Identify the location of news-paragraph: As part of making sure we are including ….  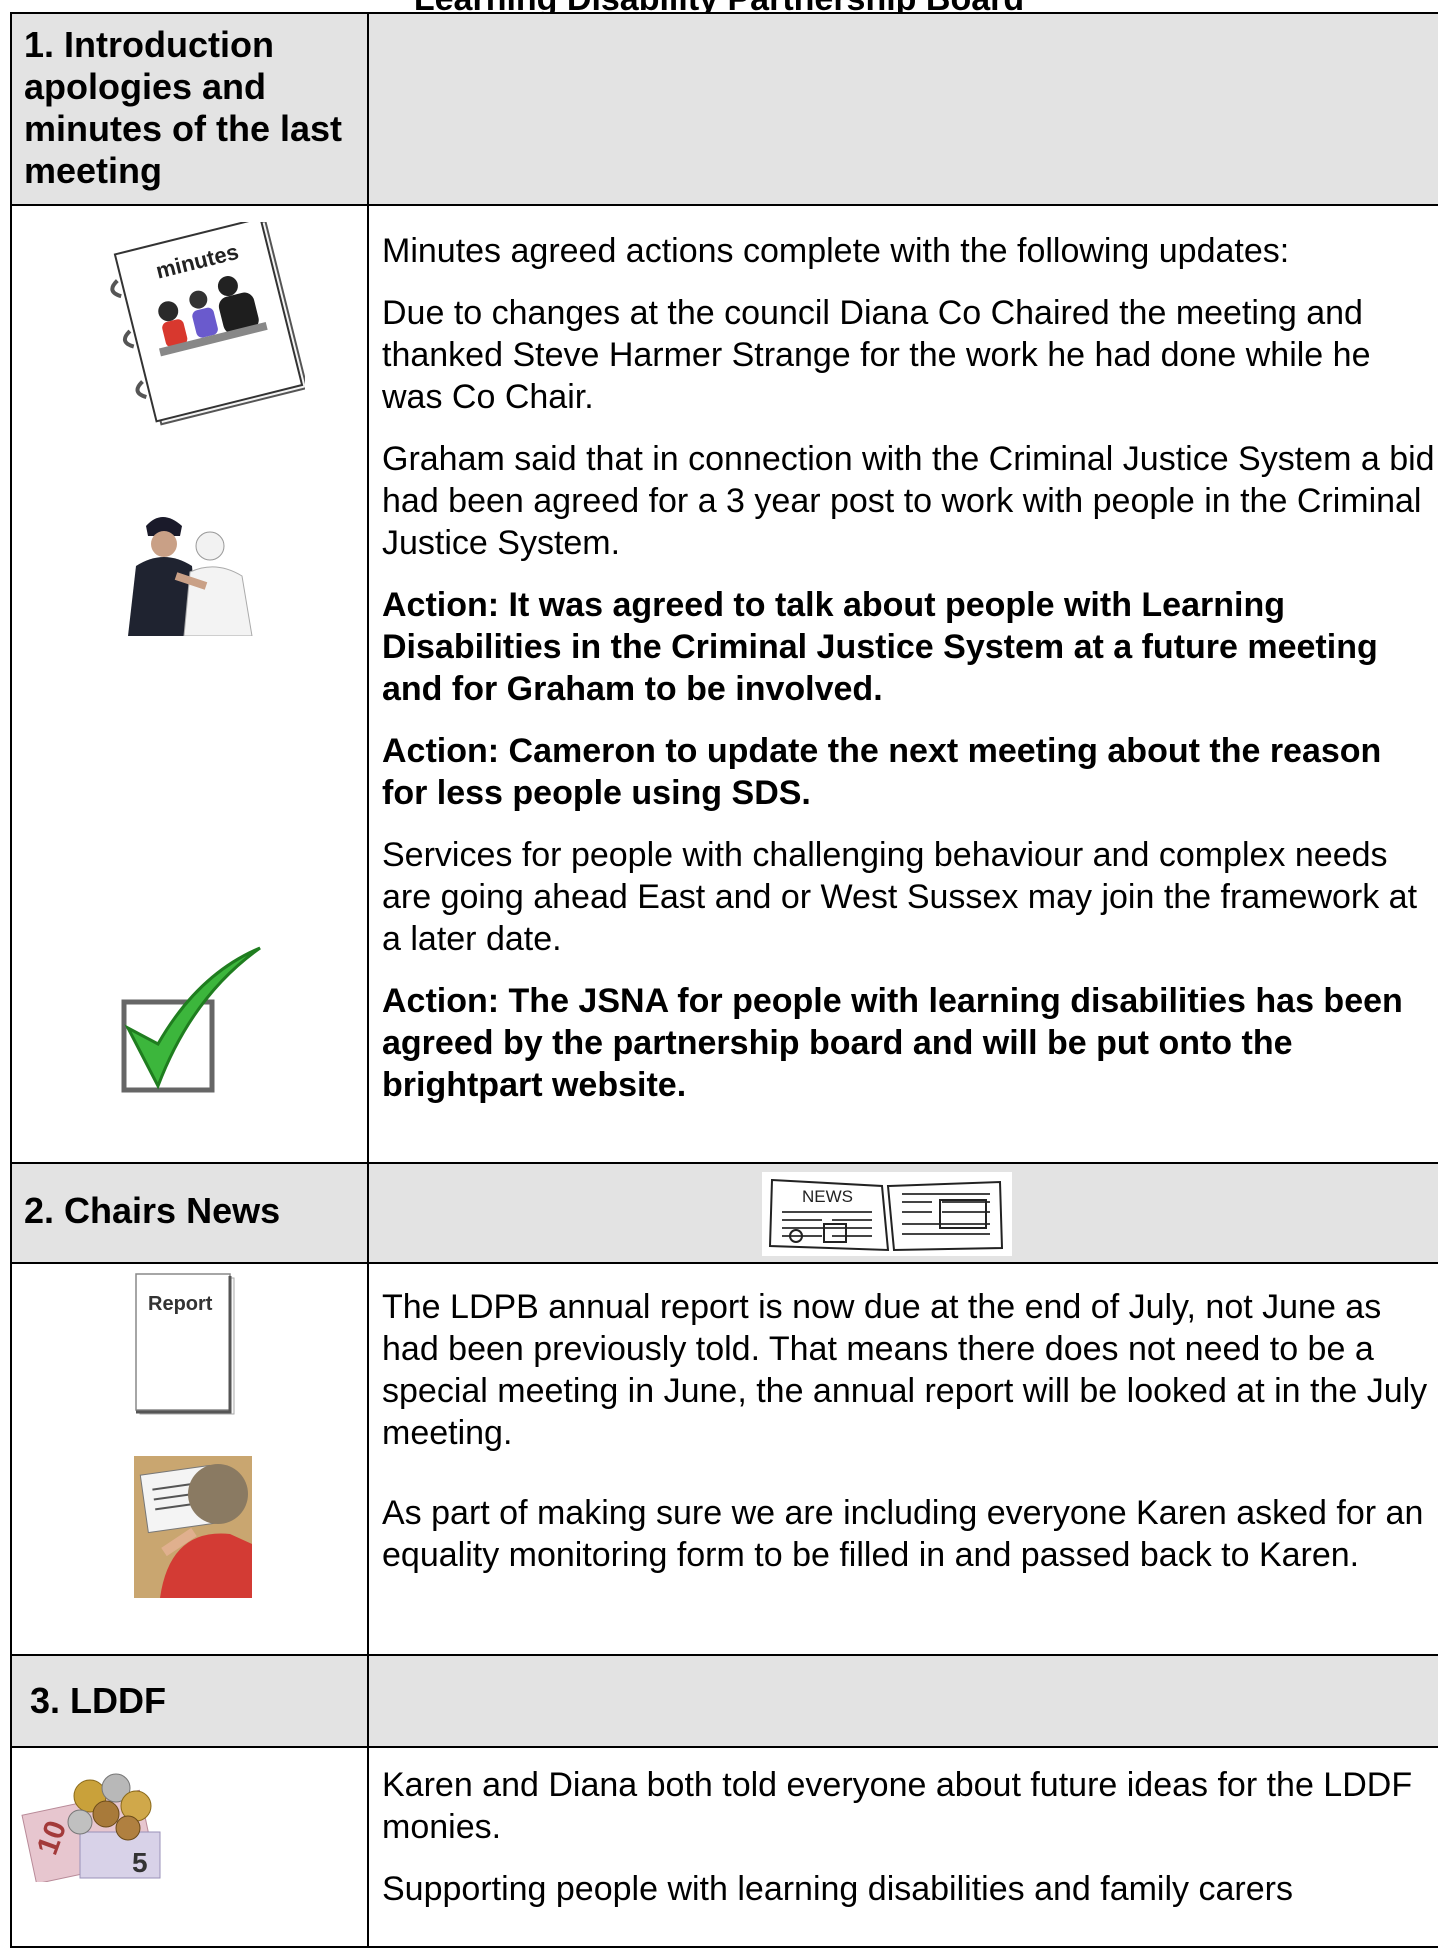
(903, 1534).